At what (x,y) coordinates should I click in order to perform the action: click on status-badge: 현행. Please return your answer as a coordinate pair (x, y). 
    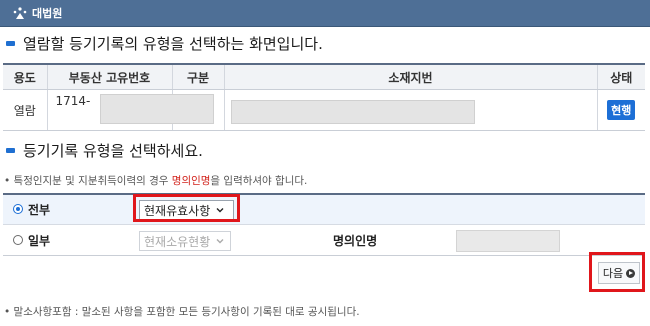
    Looking at the image, I should click on (621, 110).